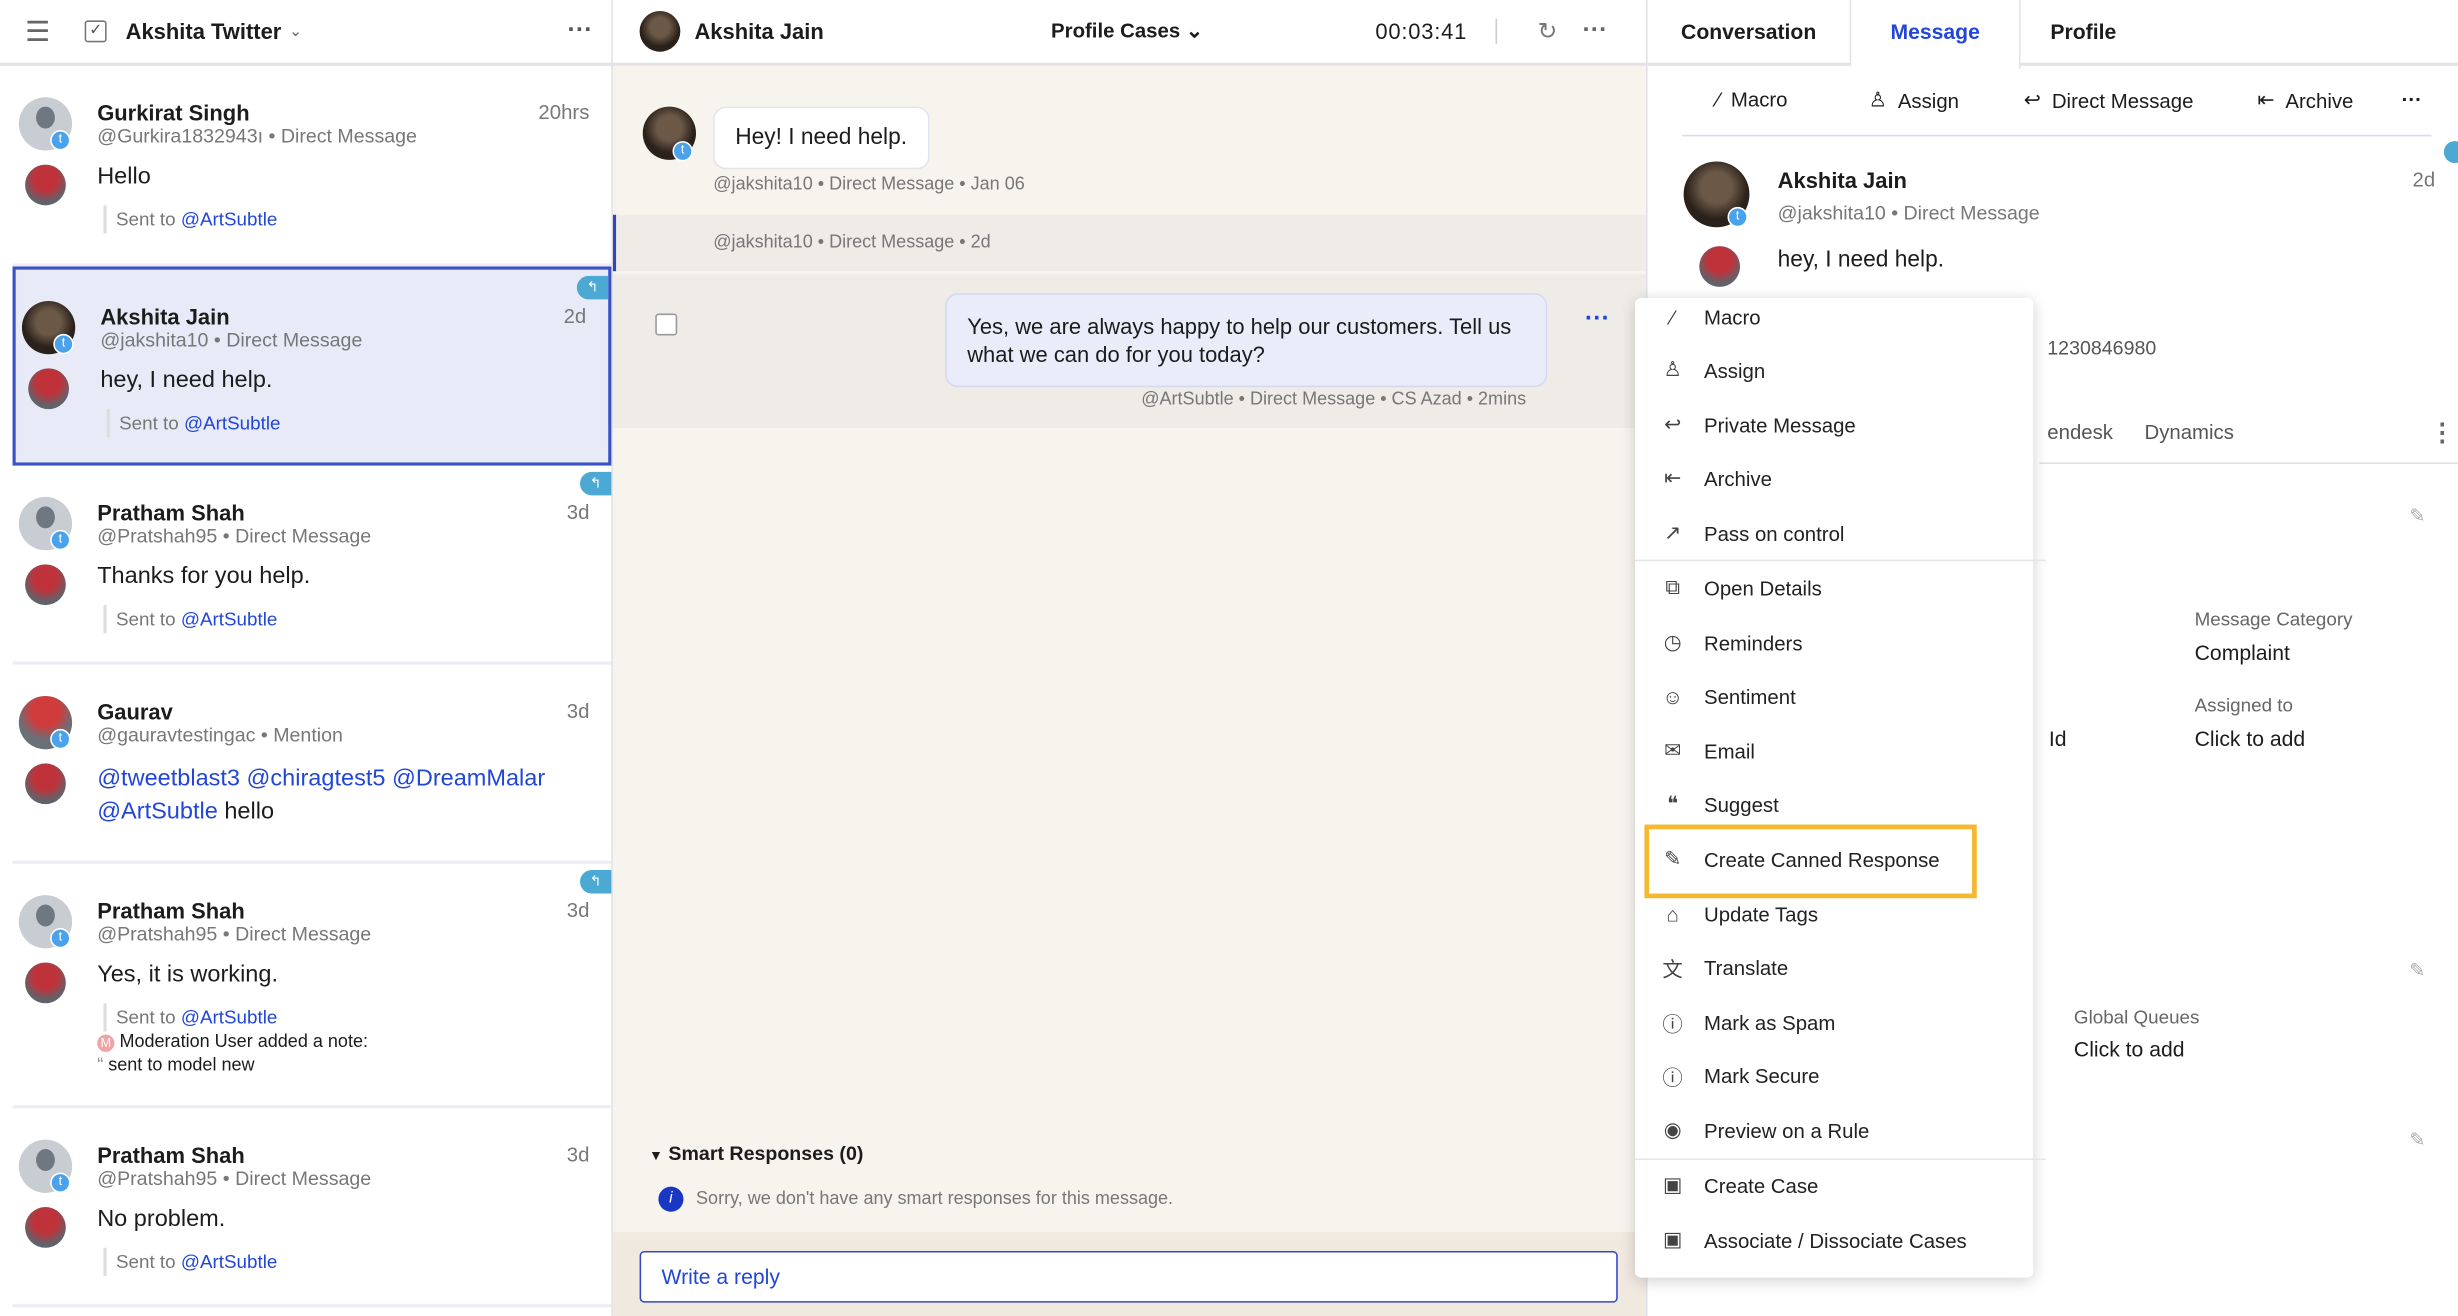  I want to click on archive-button: ⇤ Archive, so click(2305, 100).